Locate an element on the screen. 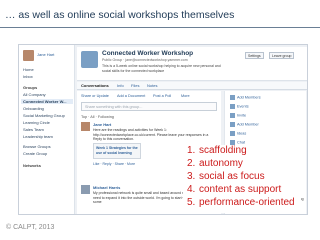  user-name: Jane Hart is located at coordinates (46, 54).